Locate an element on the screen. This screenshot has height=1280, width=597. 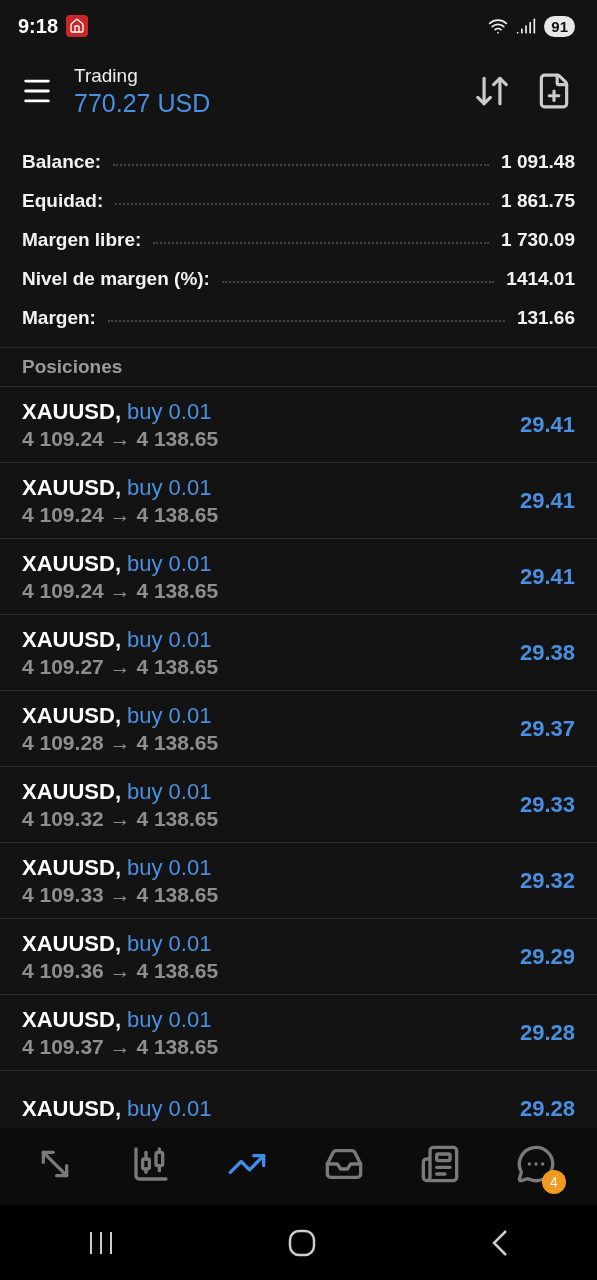
position-row: XAUUSD, buy 0.01 4 109.36 → 4 138.65 29.29 is located at coordinates (298, 957).